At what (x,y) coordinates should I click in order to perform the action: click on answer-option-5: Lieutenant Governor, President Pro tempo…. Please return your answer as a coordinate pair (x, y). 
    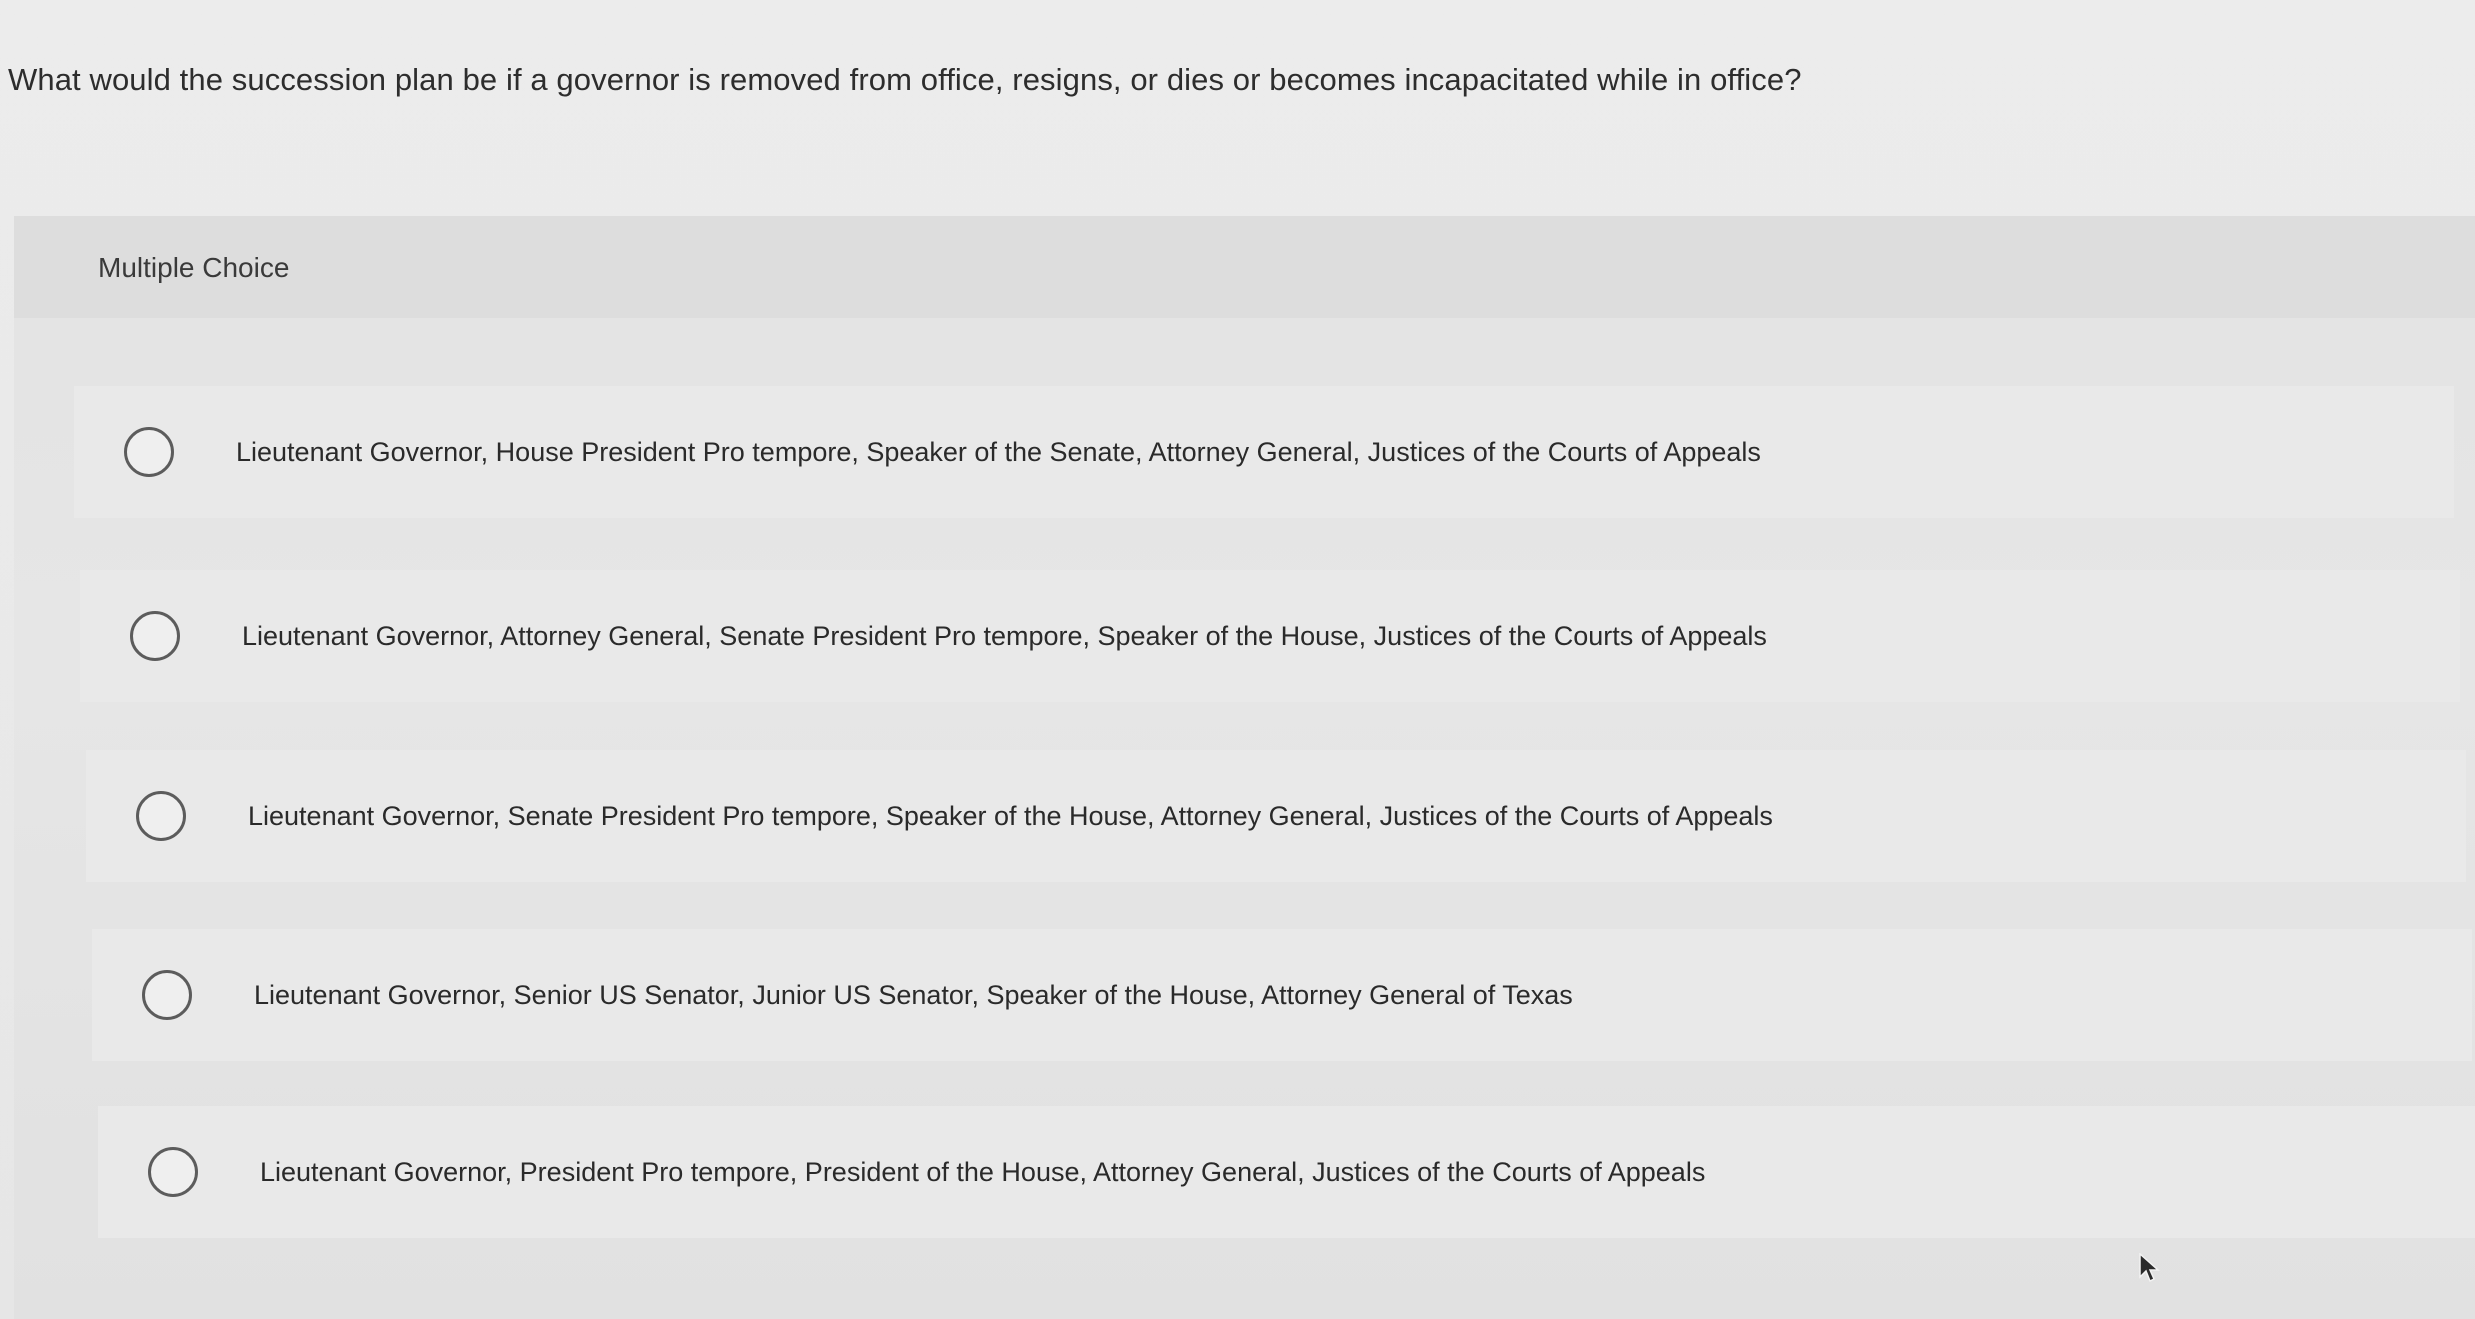
    Looking at the image, I should click on (1286, 1172).